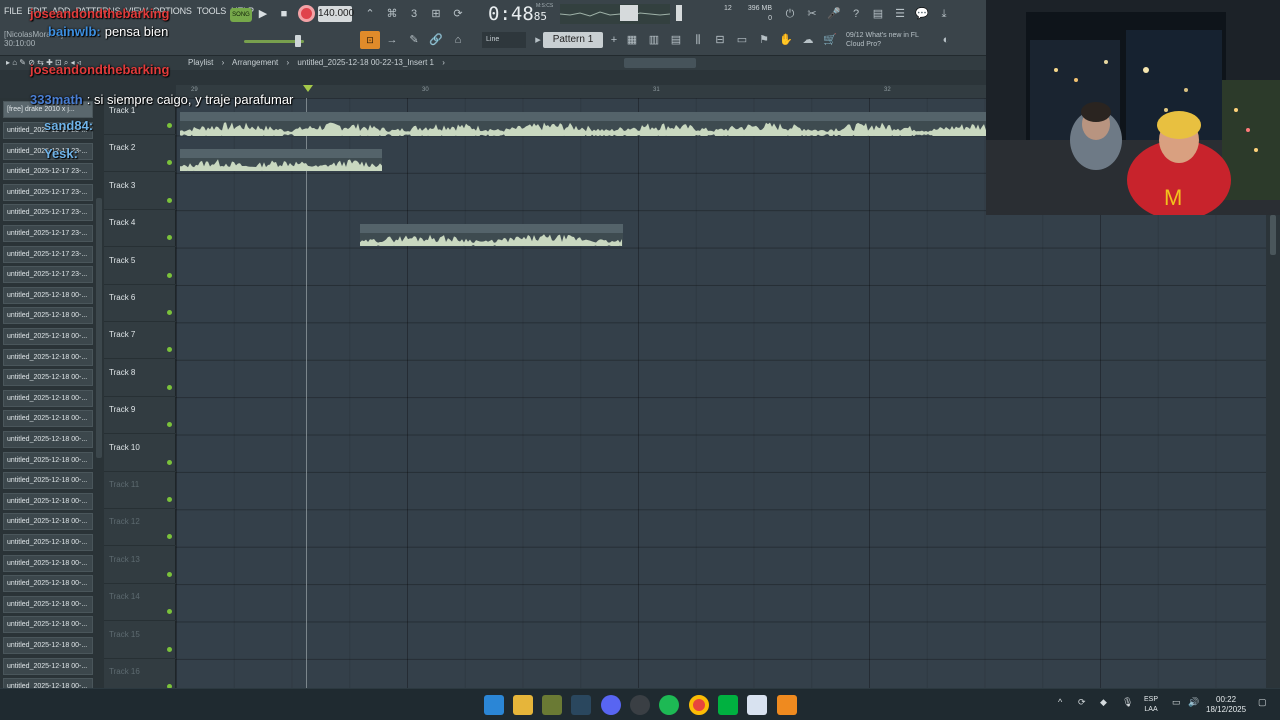 This screenshot has height=720, width=1280. Describe the element at coordinates (392, 40) in the screenshot. I see `arrow-right-icon: →` at that location.